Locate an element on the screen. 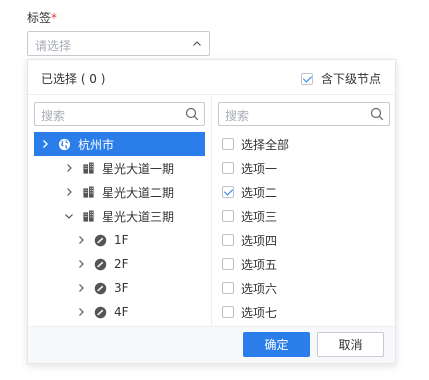 This screenshot has width=429, height=380. tree-node-phase-2: 星光大道二期 is located at coordinates (119, 192).